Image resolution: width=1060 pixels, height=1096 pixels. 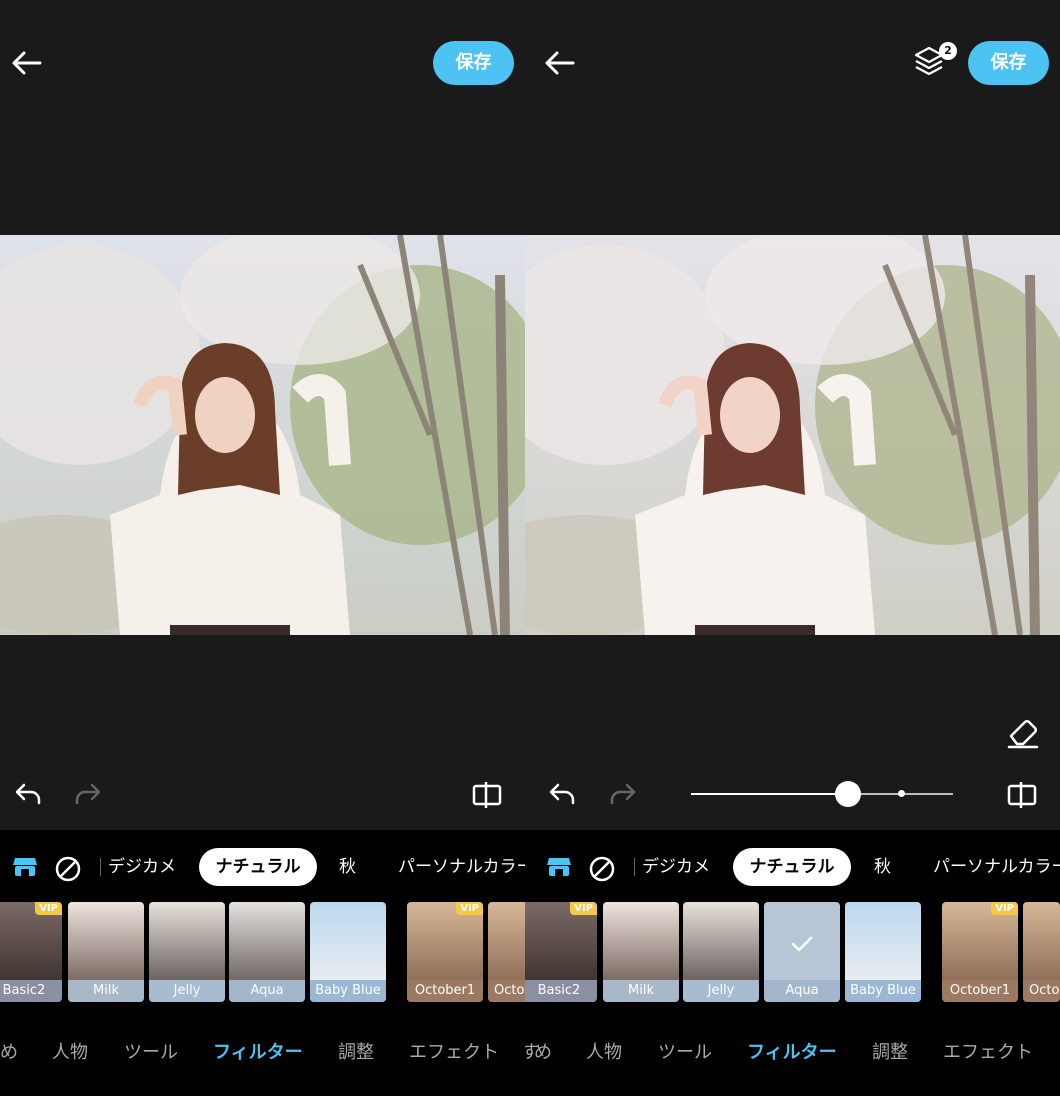 I want to click on slider-handle, so click(x=848, y=794).